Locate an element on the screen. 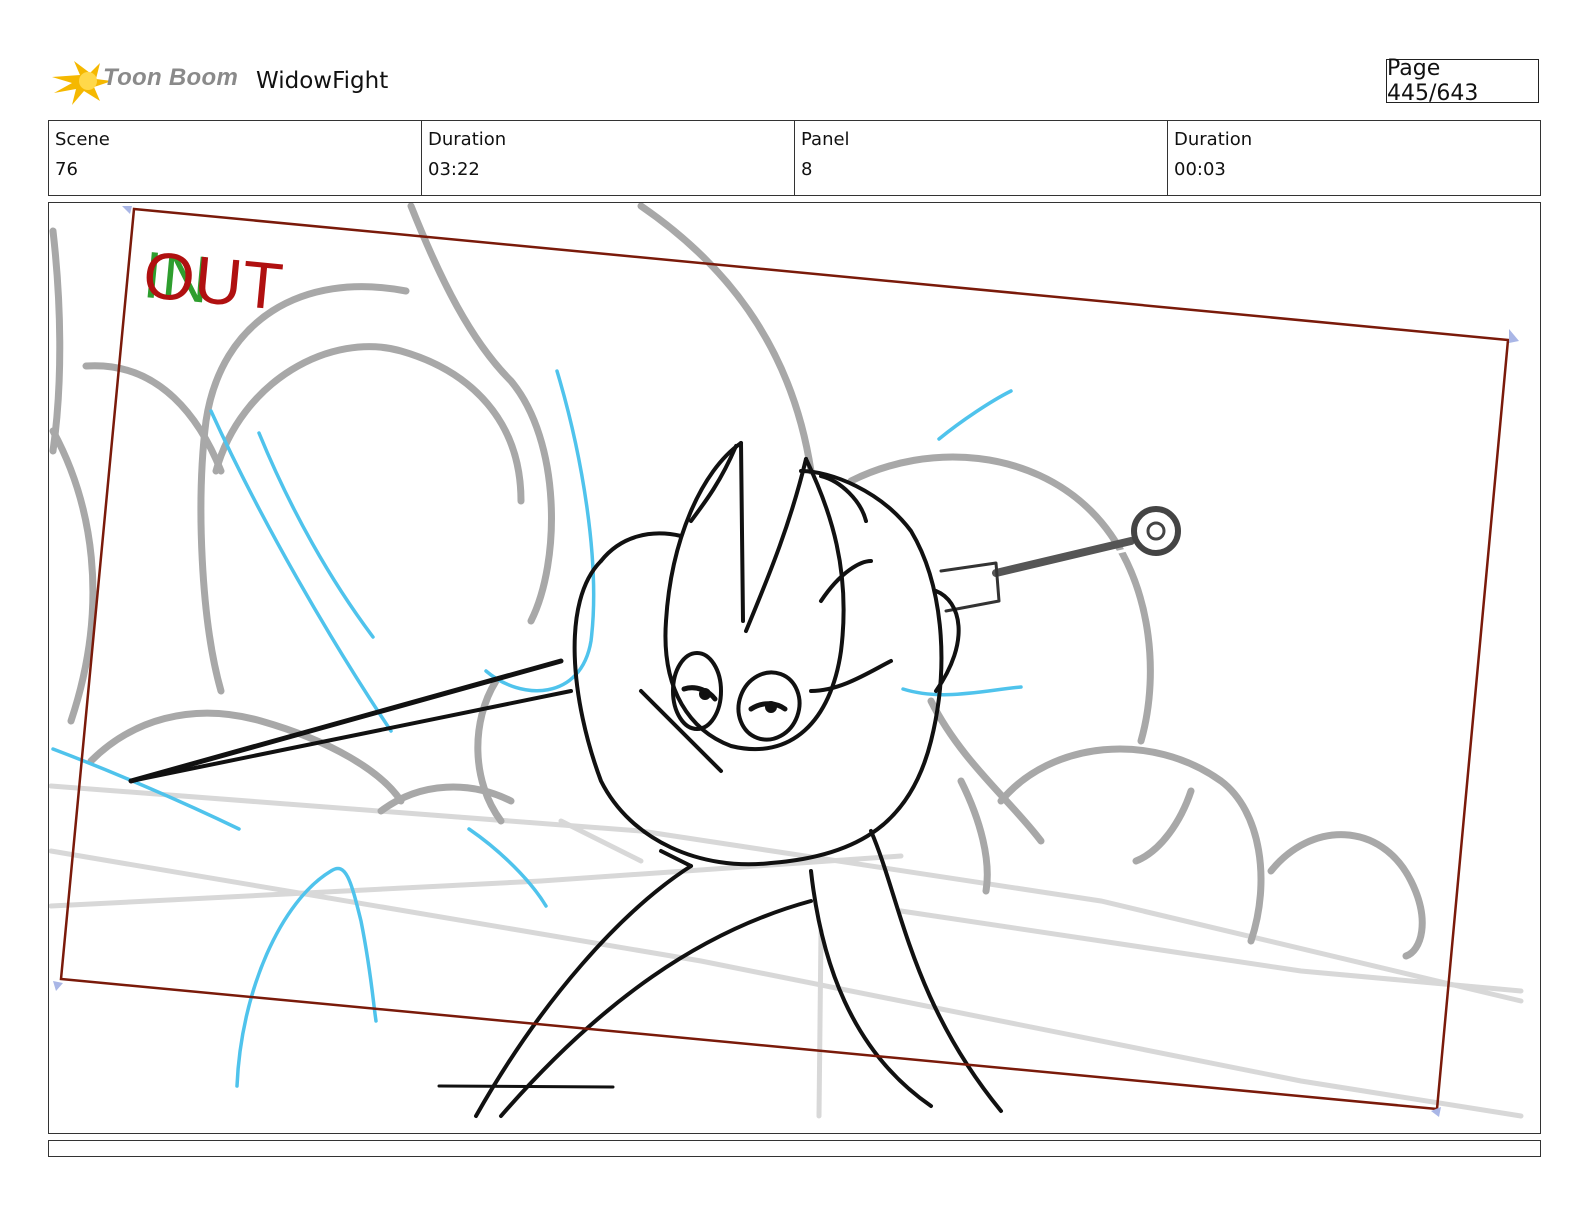 The height and width of the screenshot is (1224, 1584). project-title: WidowFight is located at coordinates (322, 81).